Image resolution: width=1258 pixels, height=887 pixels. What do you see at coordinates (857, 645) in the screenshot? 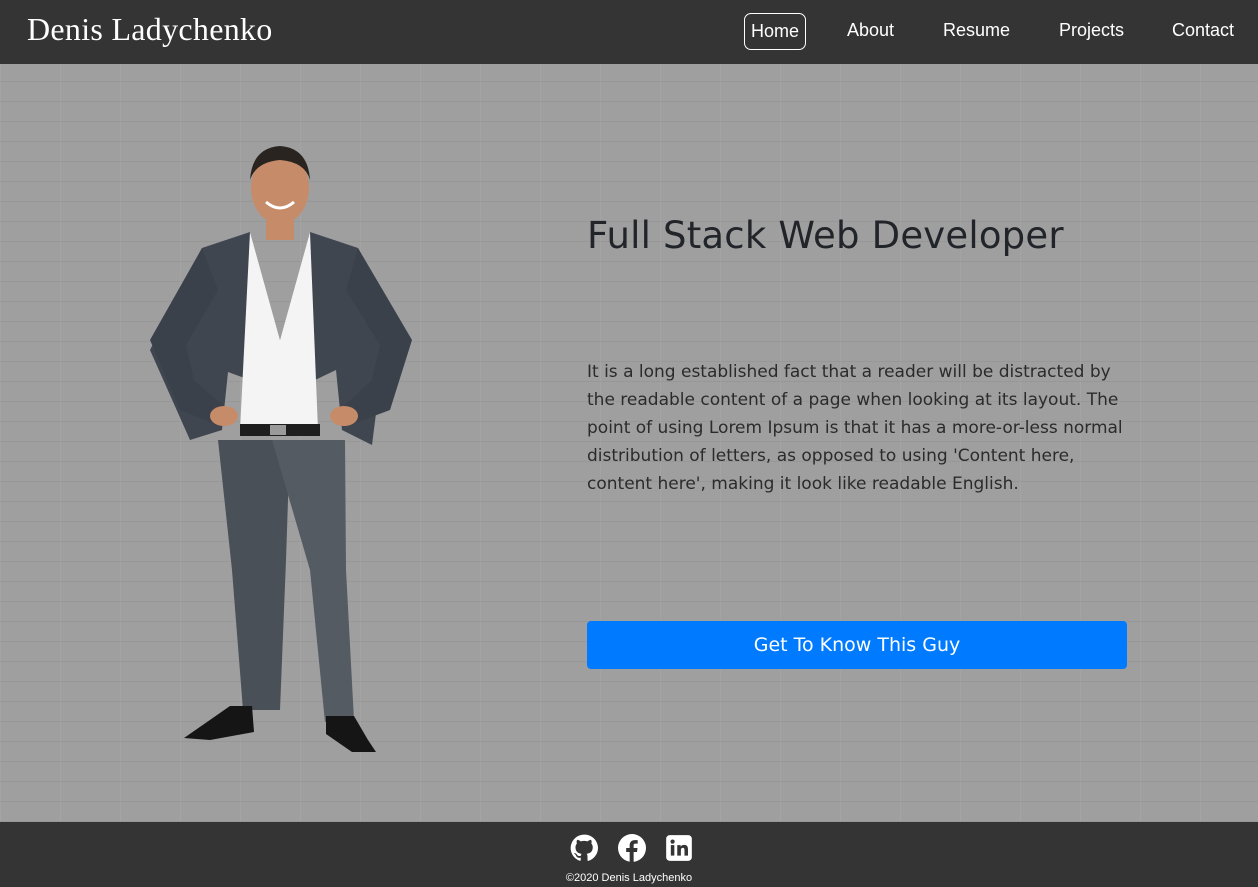
I see `get-to-know-button: Get To Know This Guy` at bounding box center [857, 645].